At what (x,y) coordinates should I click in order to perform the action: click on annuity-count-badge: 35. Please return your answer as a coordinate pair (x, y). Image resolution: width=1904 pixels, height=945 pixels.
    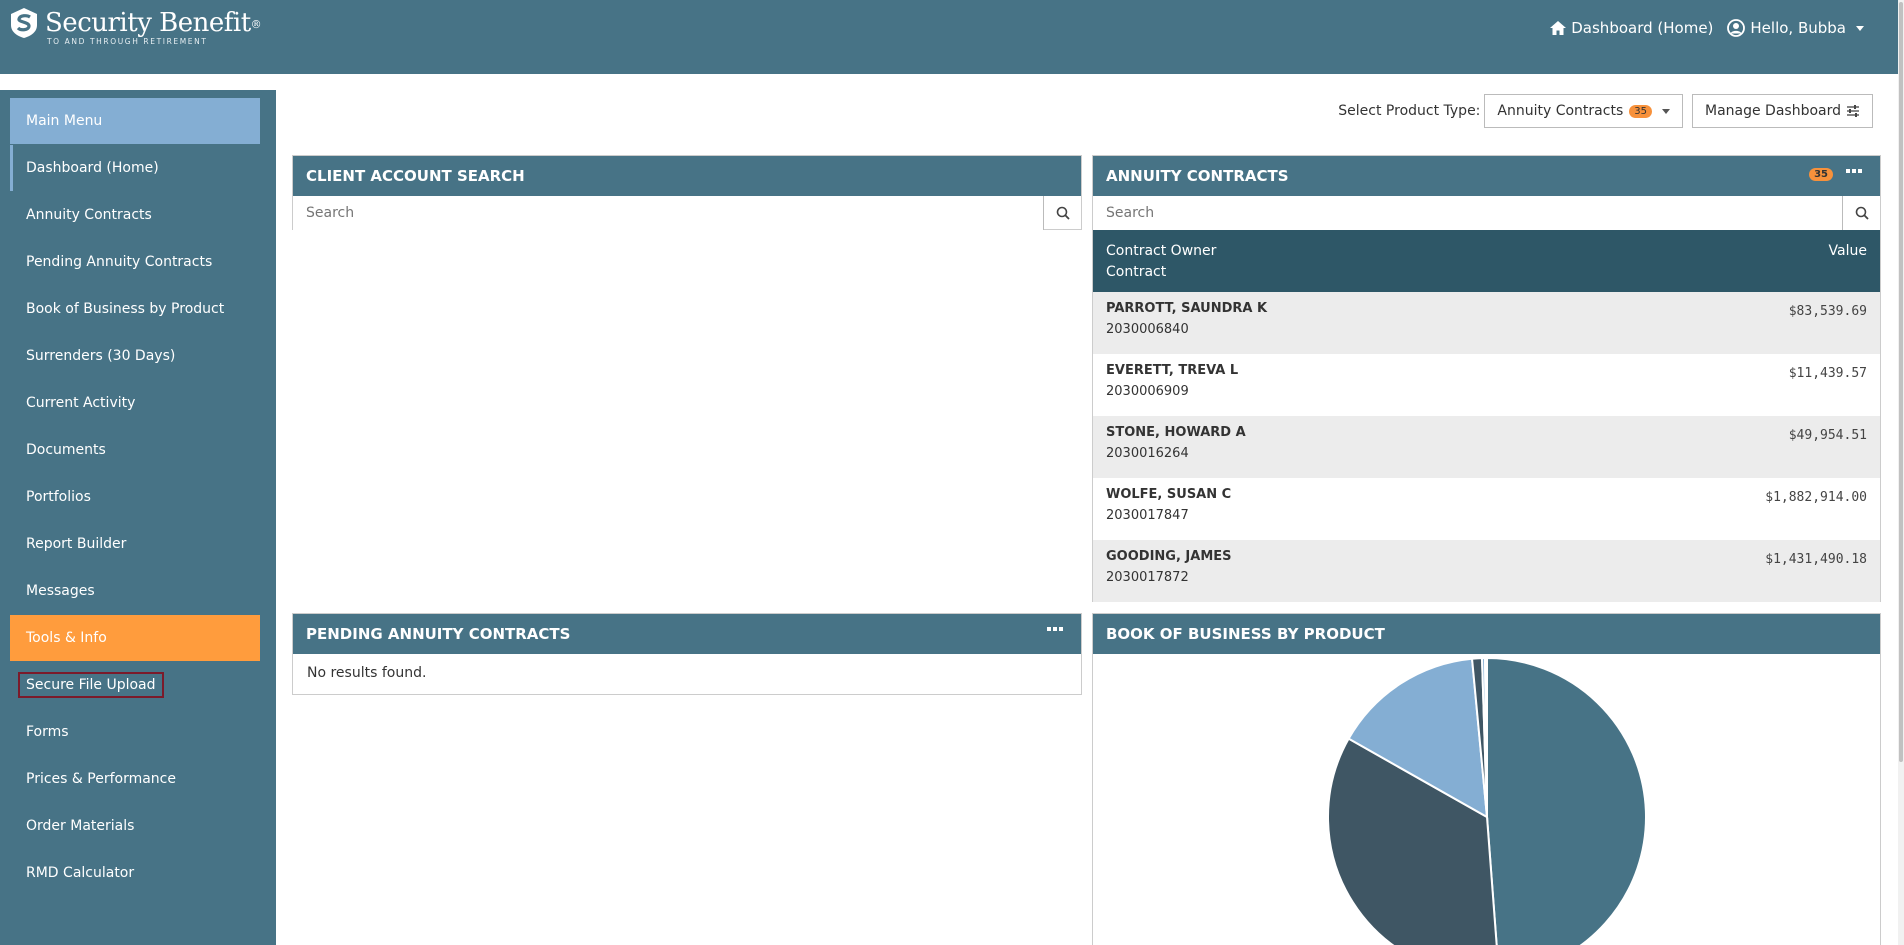
    Looking at the image, I should click on (1821, 174).